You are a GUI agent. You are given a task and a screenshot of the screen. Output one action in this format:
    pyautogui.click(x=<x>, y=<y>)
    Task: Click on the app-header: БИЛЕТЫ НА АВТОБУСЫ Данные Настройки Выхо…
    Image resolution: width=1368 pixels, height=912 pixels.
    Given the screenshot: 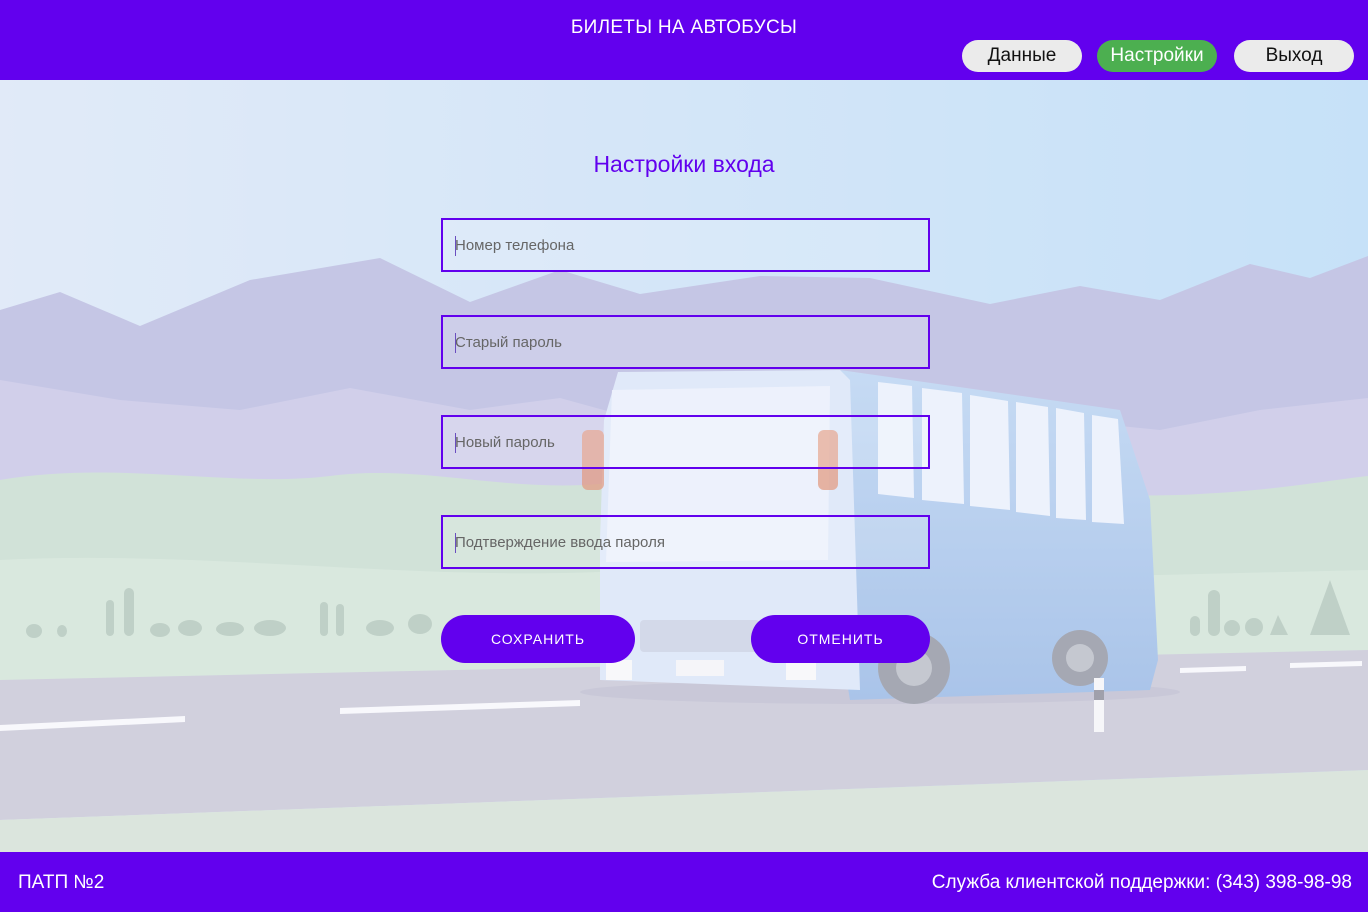 What is the action you would take?
    pyautogui.click(x=684, y=40)
    